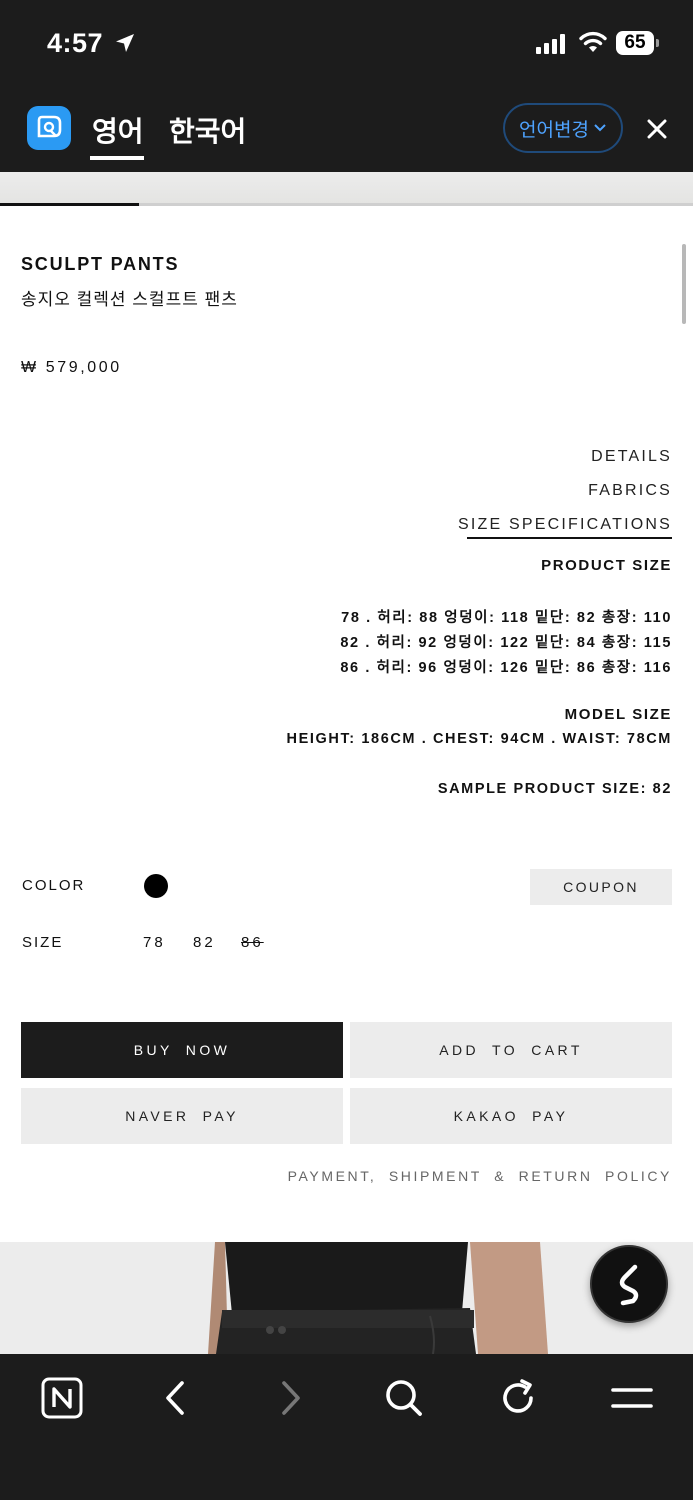 This screenshot has width=693, height=1500. Describe the element at coordinates (118, 130) in the screenshot. I see `source-language-tab: 영어` at that location.